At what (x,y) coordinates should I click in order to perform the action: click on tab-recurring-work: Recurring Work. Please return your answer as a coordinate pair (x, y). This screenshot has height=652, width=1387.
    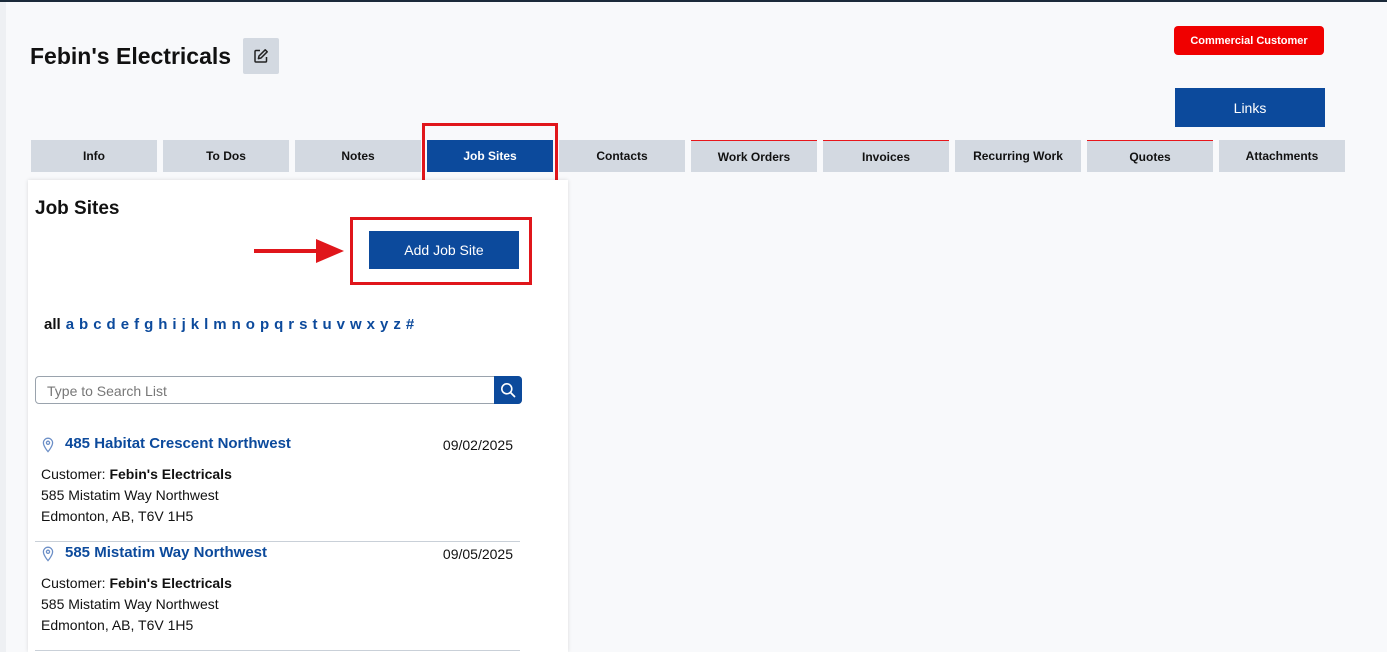
    Looking at the image, I should click on (1018, 156).